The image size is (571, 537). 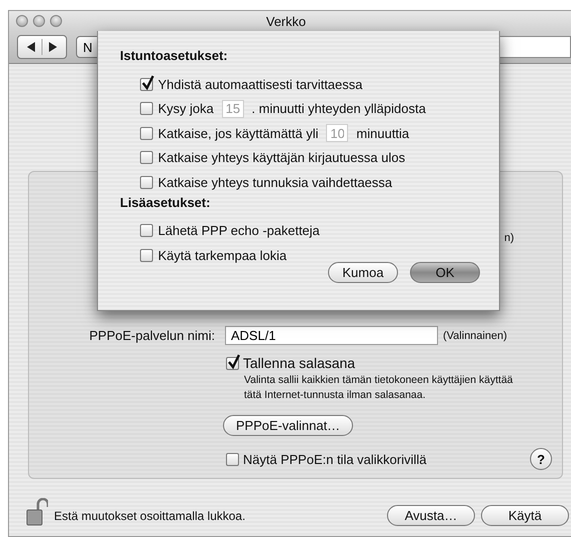 I want to click on service-name-field: ADSL/1, so click(x=331, y=335).